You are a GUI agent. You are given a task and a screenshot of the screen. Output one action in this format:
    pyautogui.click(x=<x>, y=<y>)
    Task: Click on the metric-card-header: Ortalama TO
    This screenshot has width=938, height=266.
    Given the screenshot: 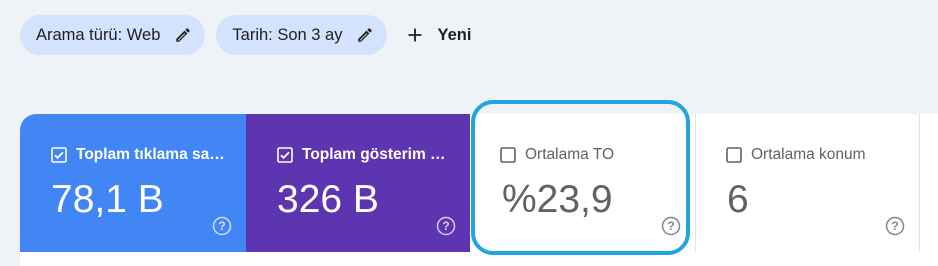 What is the action you would take?
    pyautogui.click(x=557, y=155)
    